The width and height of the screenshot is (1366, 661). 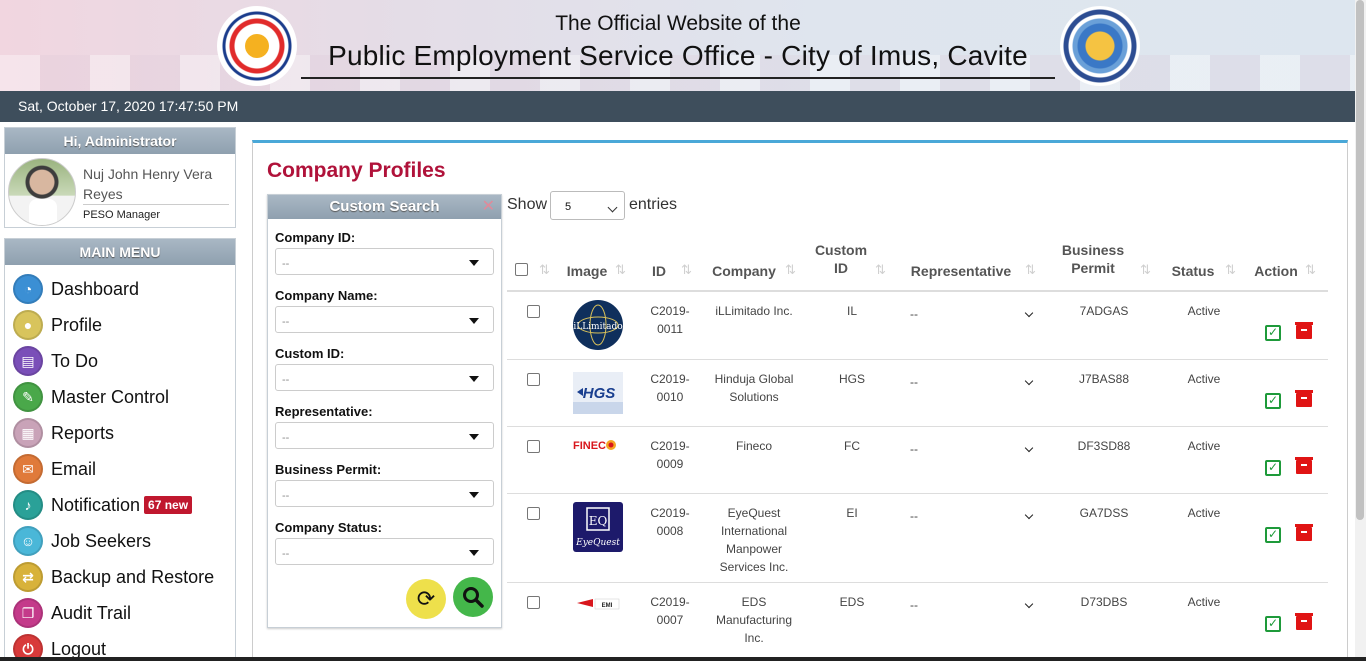 What do you see at coordinates (587, 271) in the screenshot?
I see `column-image: Image` at bounding box center [587, 271].